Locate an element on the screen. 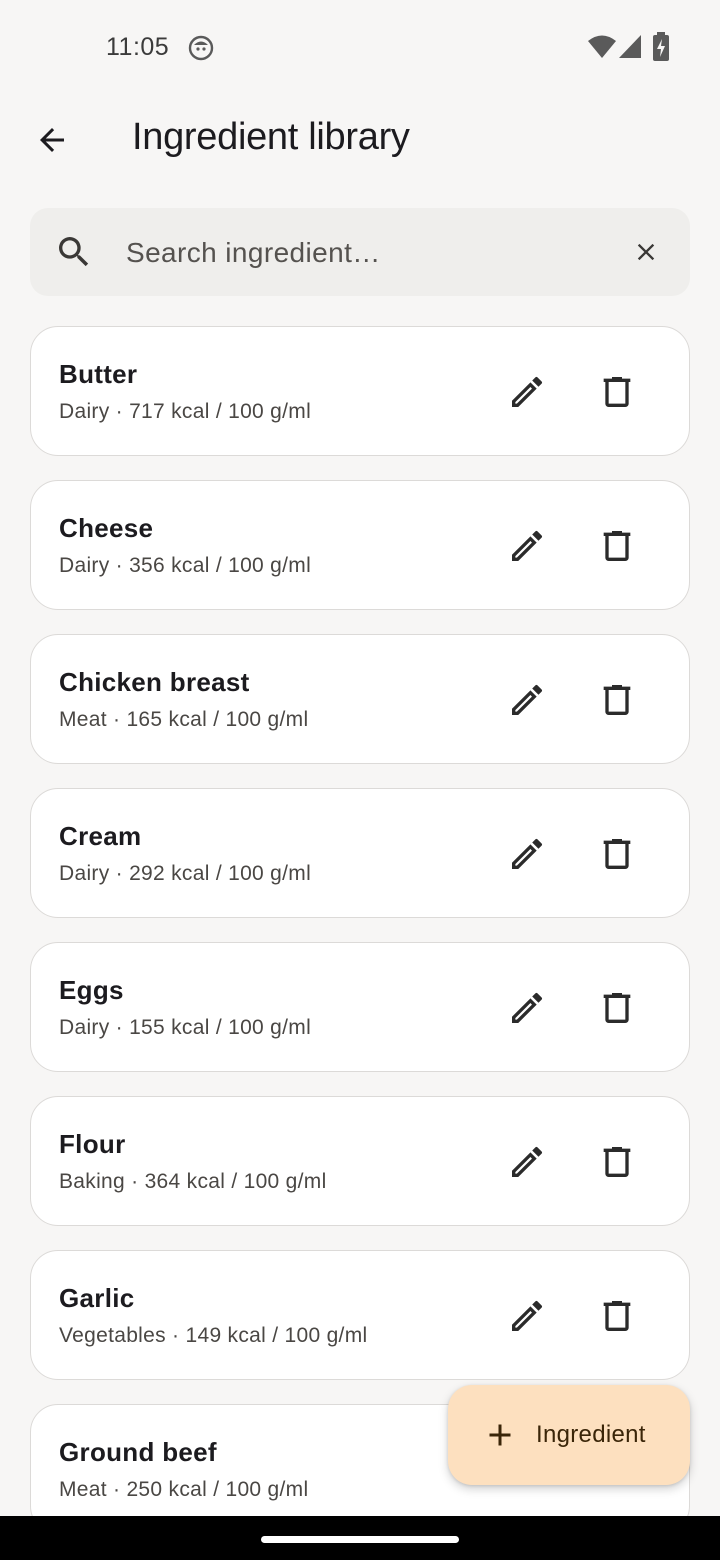 This screenshot has width=720, height=1560. ingredient-name: Garlic is located at coordinates (97, 1298).